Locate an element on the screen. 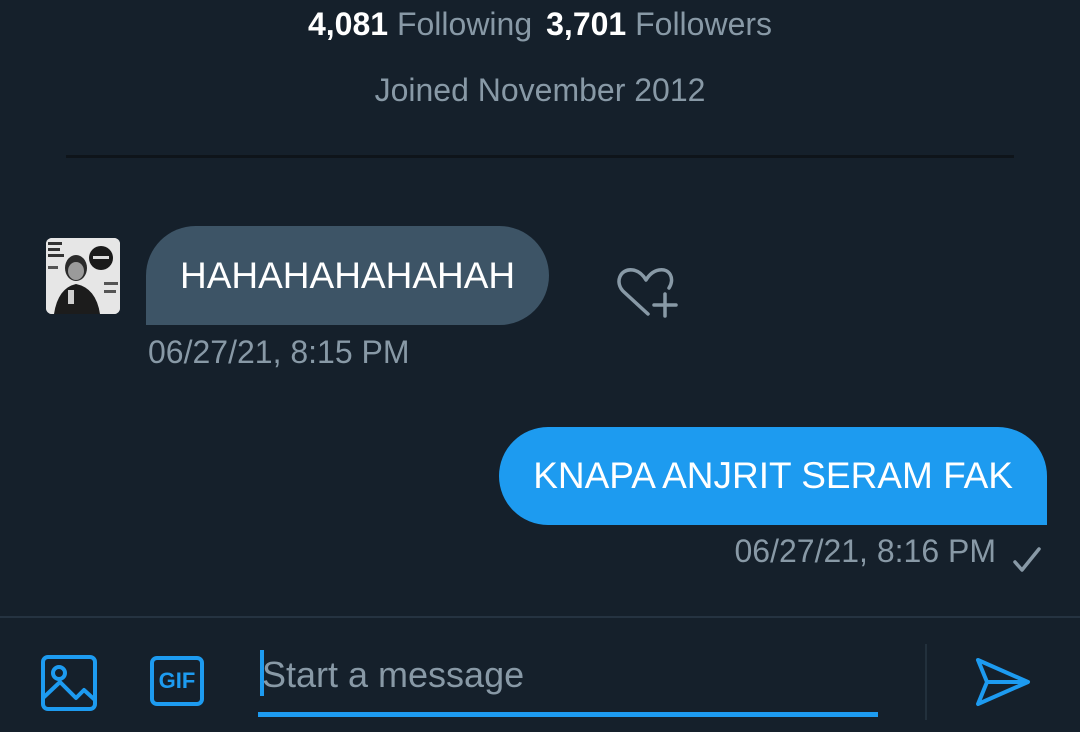 The image size is (1080, 732). message-text: KNAPA ANJRIT SERAM FAK is located at coordinates (773, 475).